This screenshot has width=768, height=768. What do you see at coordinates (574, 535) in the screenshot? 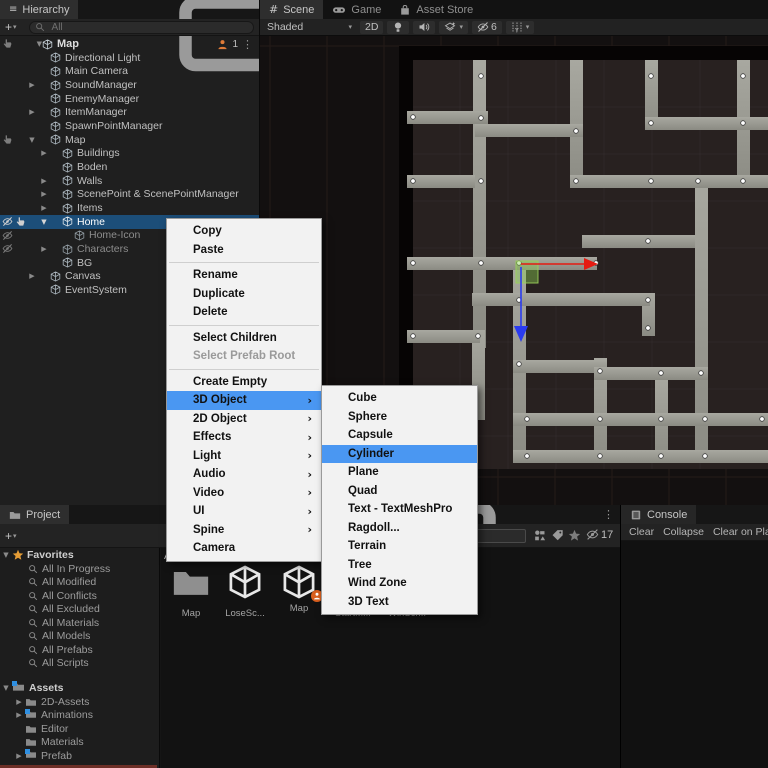
I see `favorites-star-icon` at bounding box center [574, 535].